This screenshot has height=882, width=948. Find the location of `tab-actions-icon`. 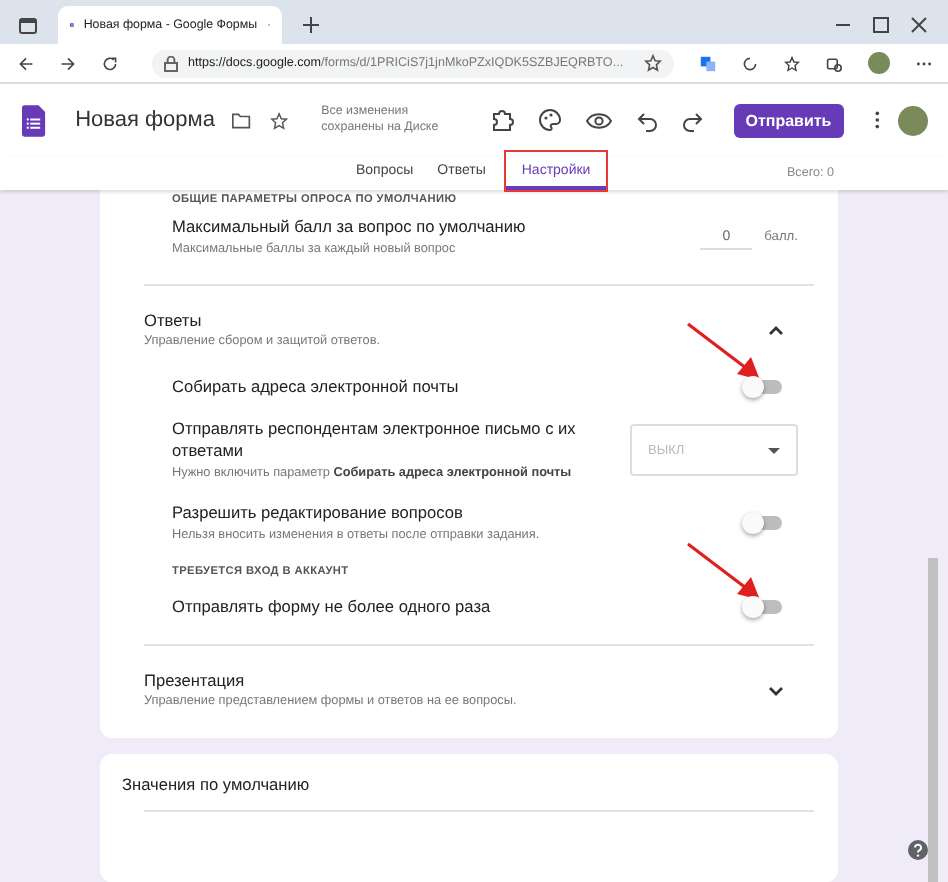

tab-actions-icon is located at coordinates (28, 25).